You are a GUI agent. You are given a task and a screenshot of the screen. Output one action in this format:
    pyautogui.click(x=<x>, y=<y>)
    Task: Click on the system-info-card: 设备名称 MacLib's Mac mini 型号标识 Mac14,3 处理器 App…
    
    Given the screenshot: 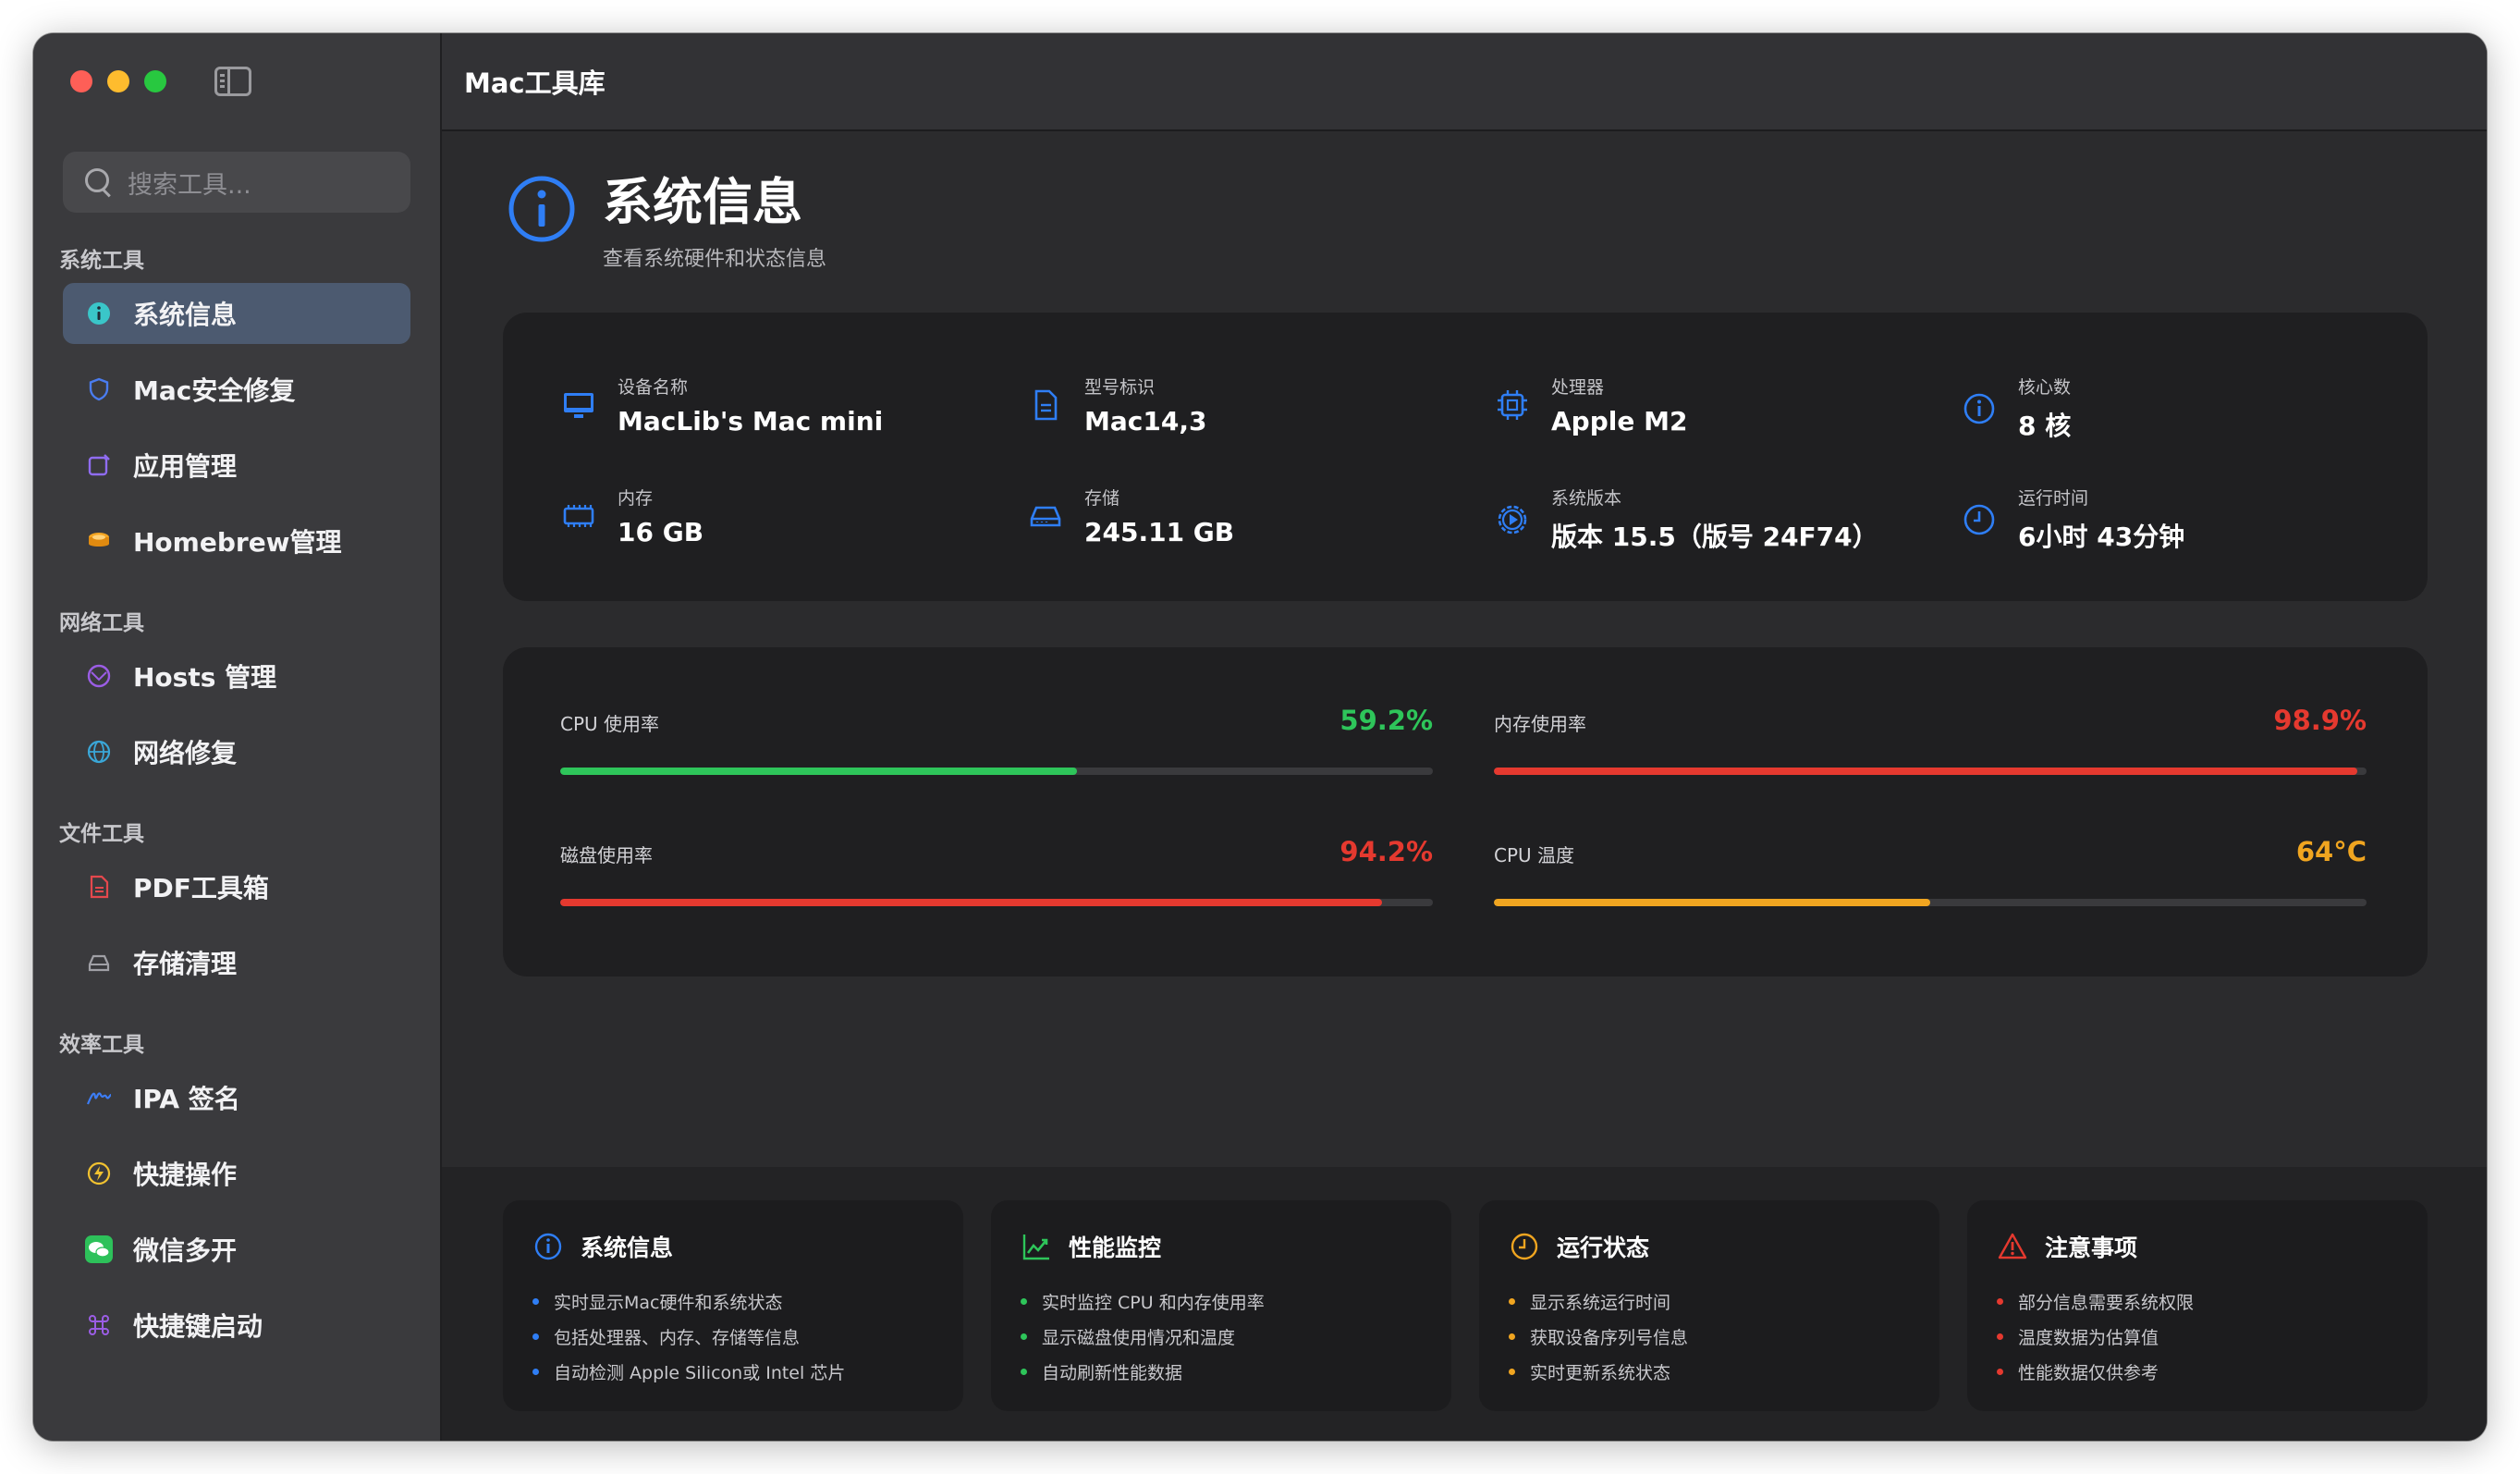 What is the action you would take?
    pyautogui.click(x=1465, y=457)
    